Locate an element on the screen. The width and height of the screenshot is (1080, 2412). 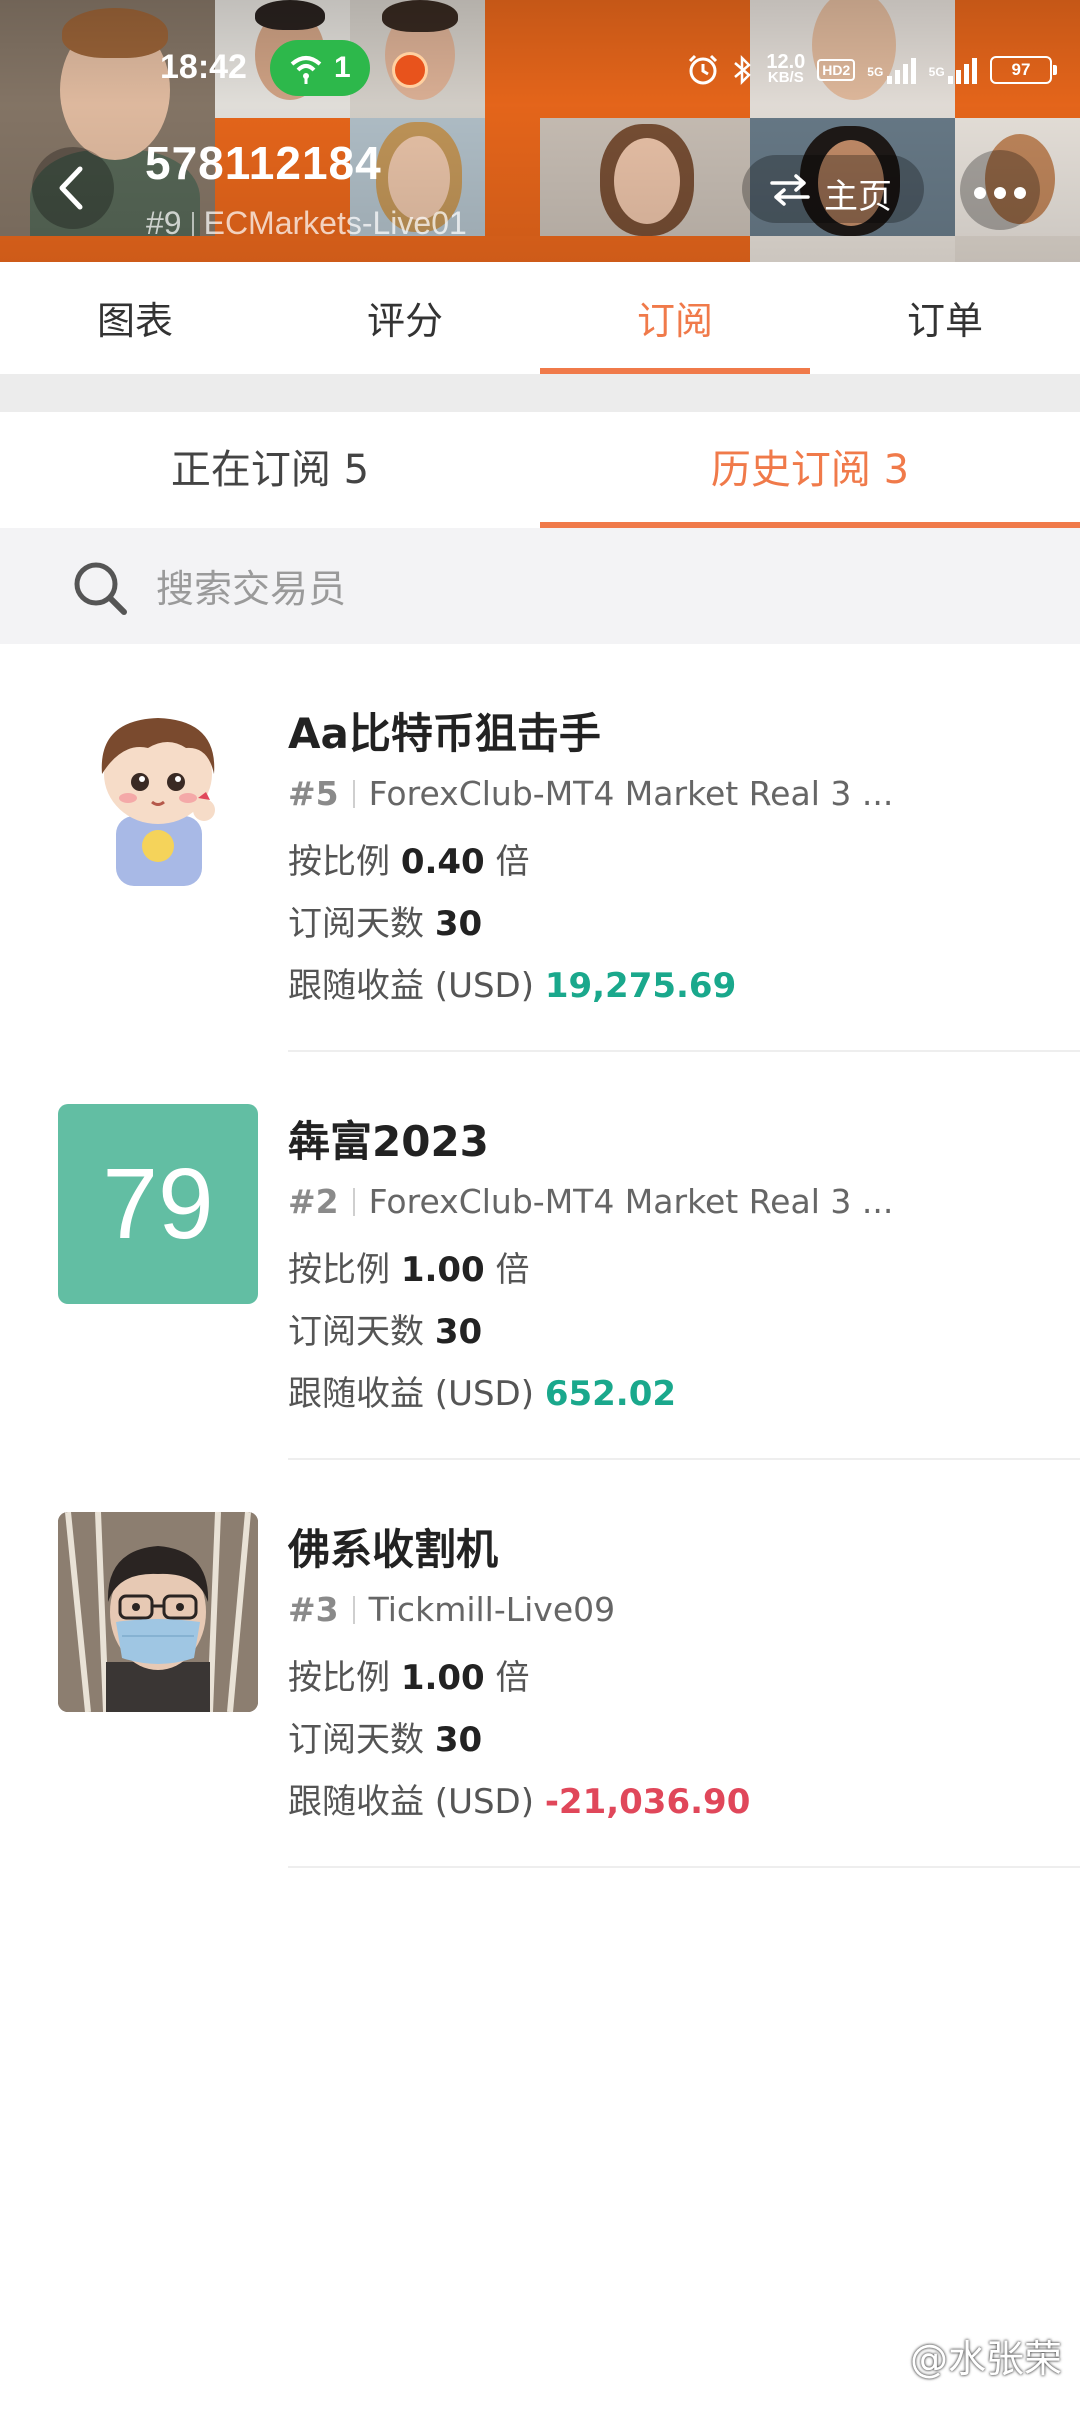
tab-label: 订单 is located at coordinates (944, 321).